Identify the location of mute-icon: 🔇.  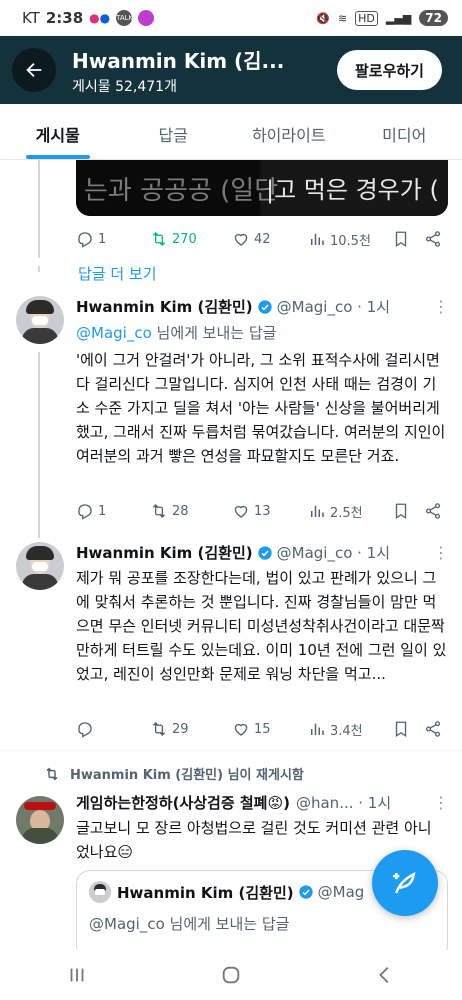
(323, 18).